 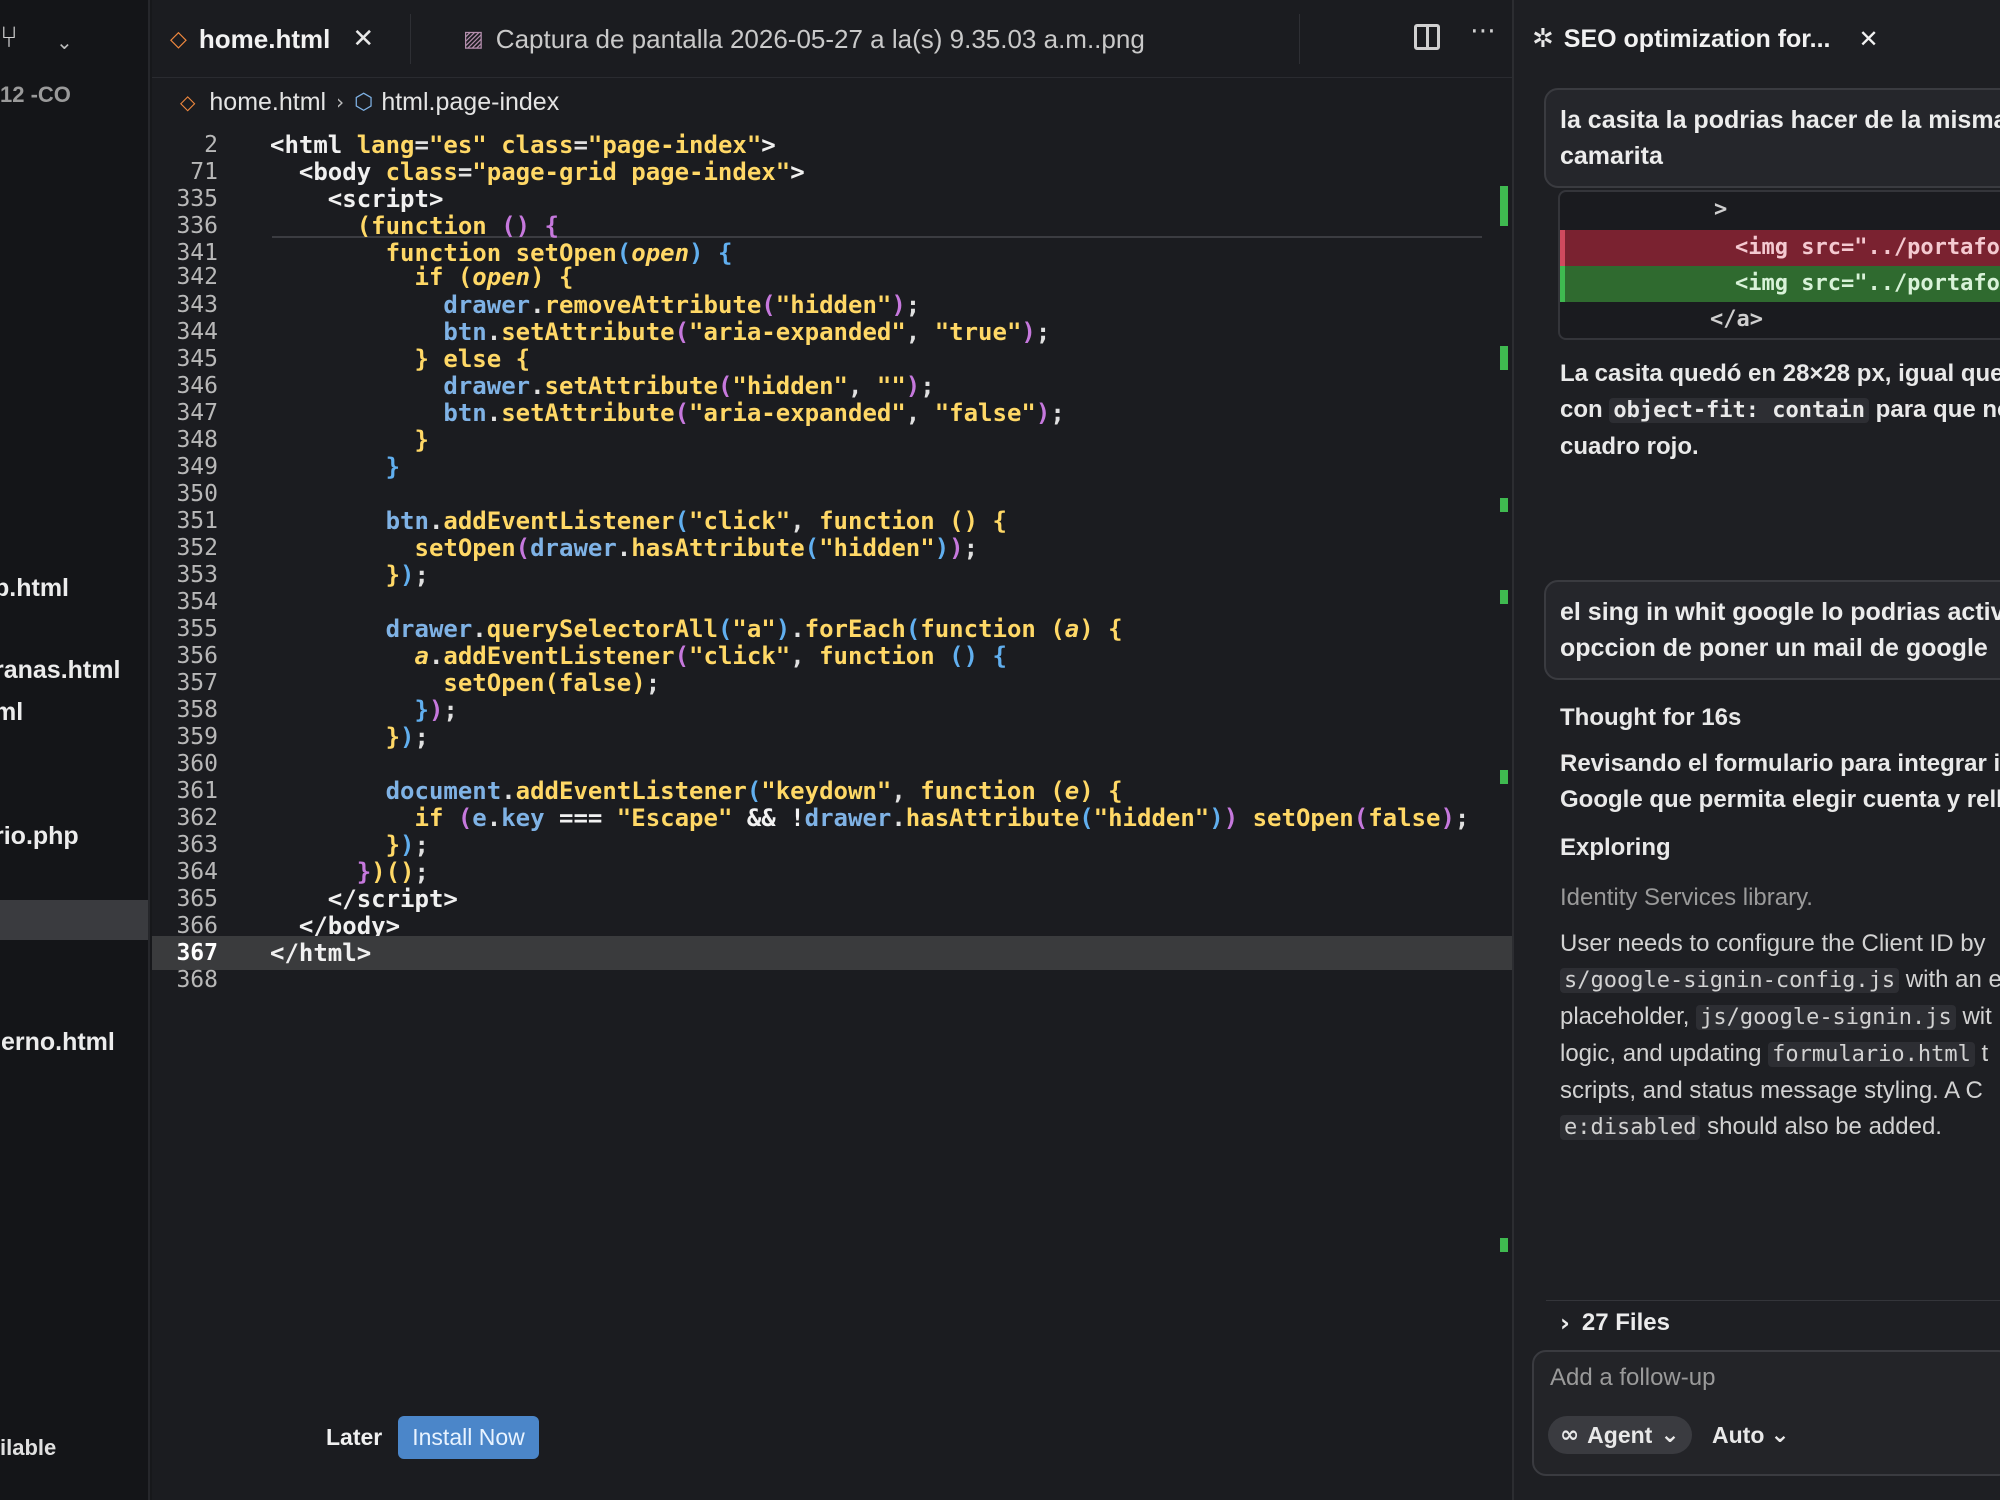 What do you see at coordinates (28, 1447) in the screenshot?
I see `update-status-text: ilable` at bounding box center [28, 1447].